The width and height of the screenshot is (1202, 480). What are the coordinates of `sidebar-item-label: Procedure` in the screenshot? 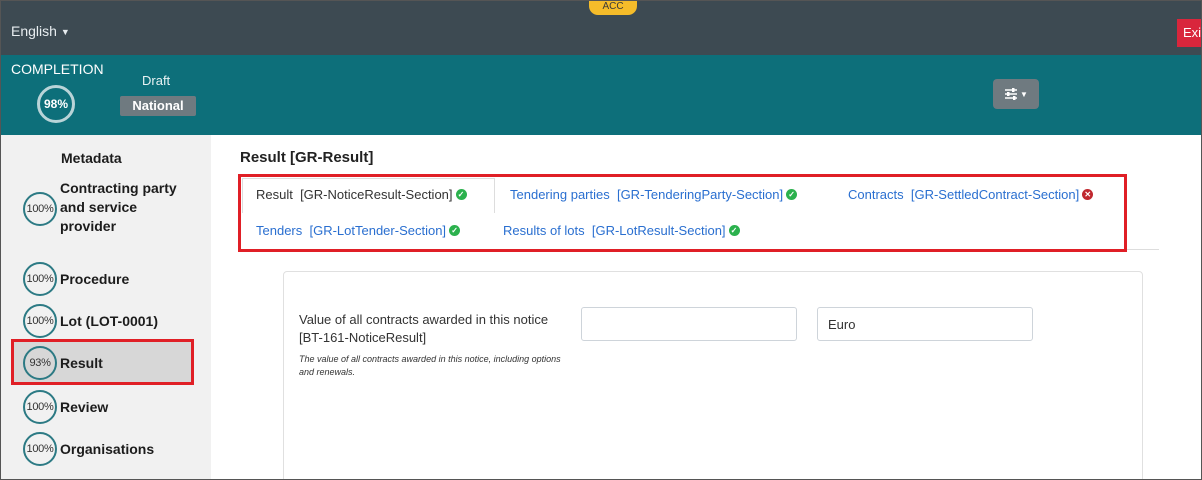 It's located at (95, 279).